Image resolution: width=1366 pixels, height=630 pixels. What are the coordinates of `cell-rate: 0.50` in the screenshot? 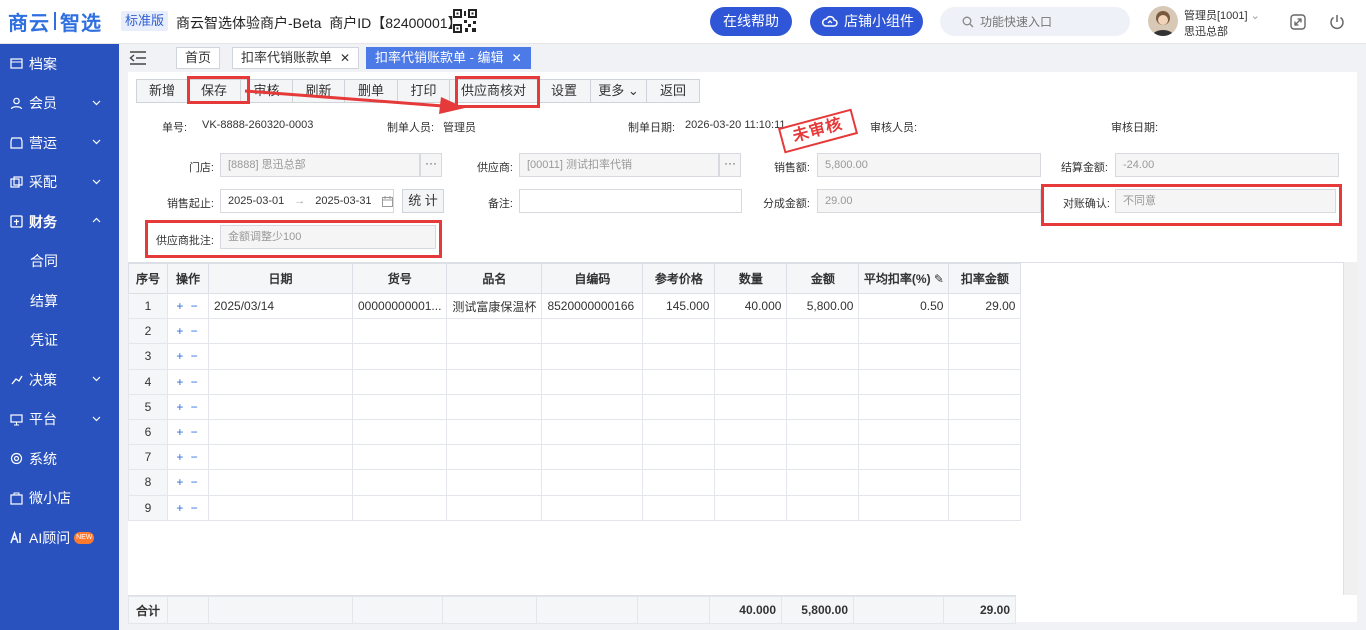 It's located at (904, 306).